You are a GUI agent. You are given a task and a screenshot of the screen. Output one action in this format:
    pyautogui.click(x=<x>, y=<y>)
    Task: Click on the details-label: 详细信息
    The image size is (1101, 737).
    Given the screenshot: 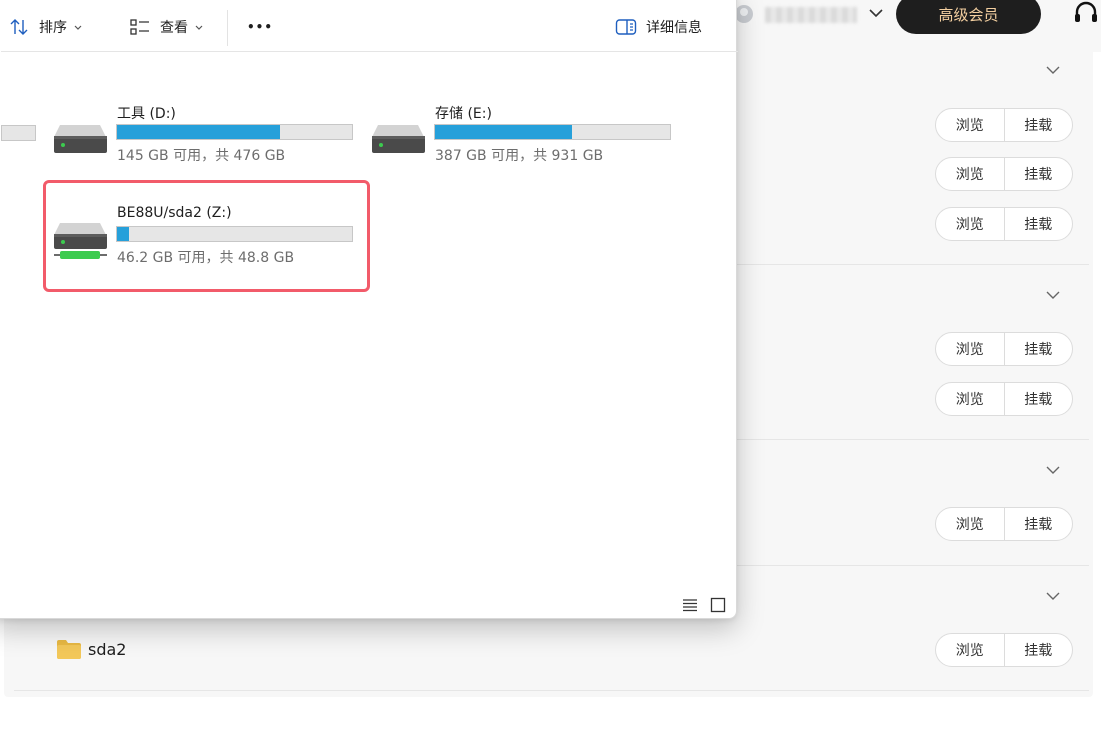 What is the action you would take?
    pyautogui.click(x=674, y=27)
    